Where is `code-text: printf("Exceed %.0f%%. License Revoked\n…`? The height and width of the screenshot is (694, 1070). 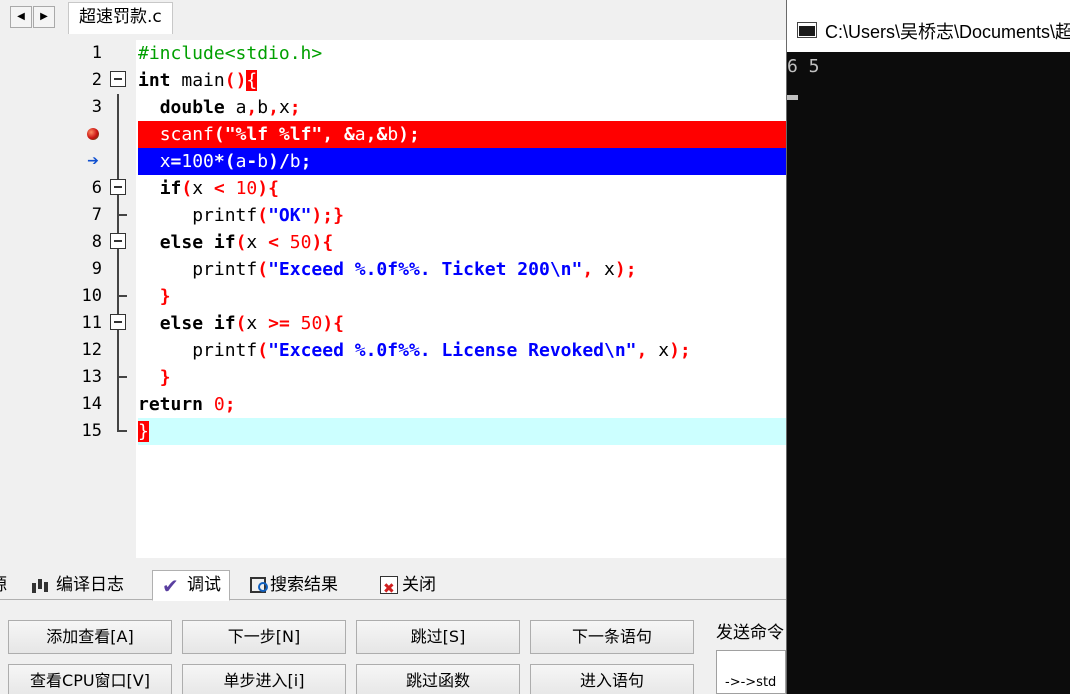 code-text: printf("Exceed %.0f%%. License Revoked\n… is located at coordinates (441, 350).